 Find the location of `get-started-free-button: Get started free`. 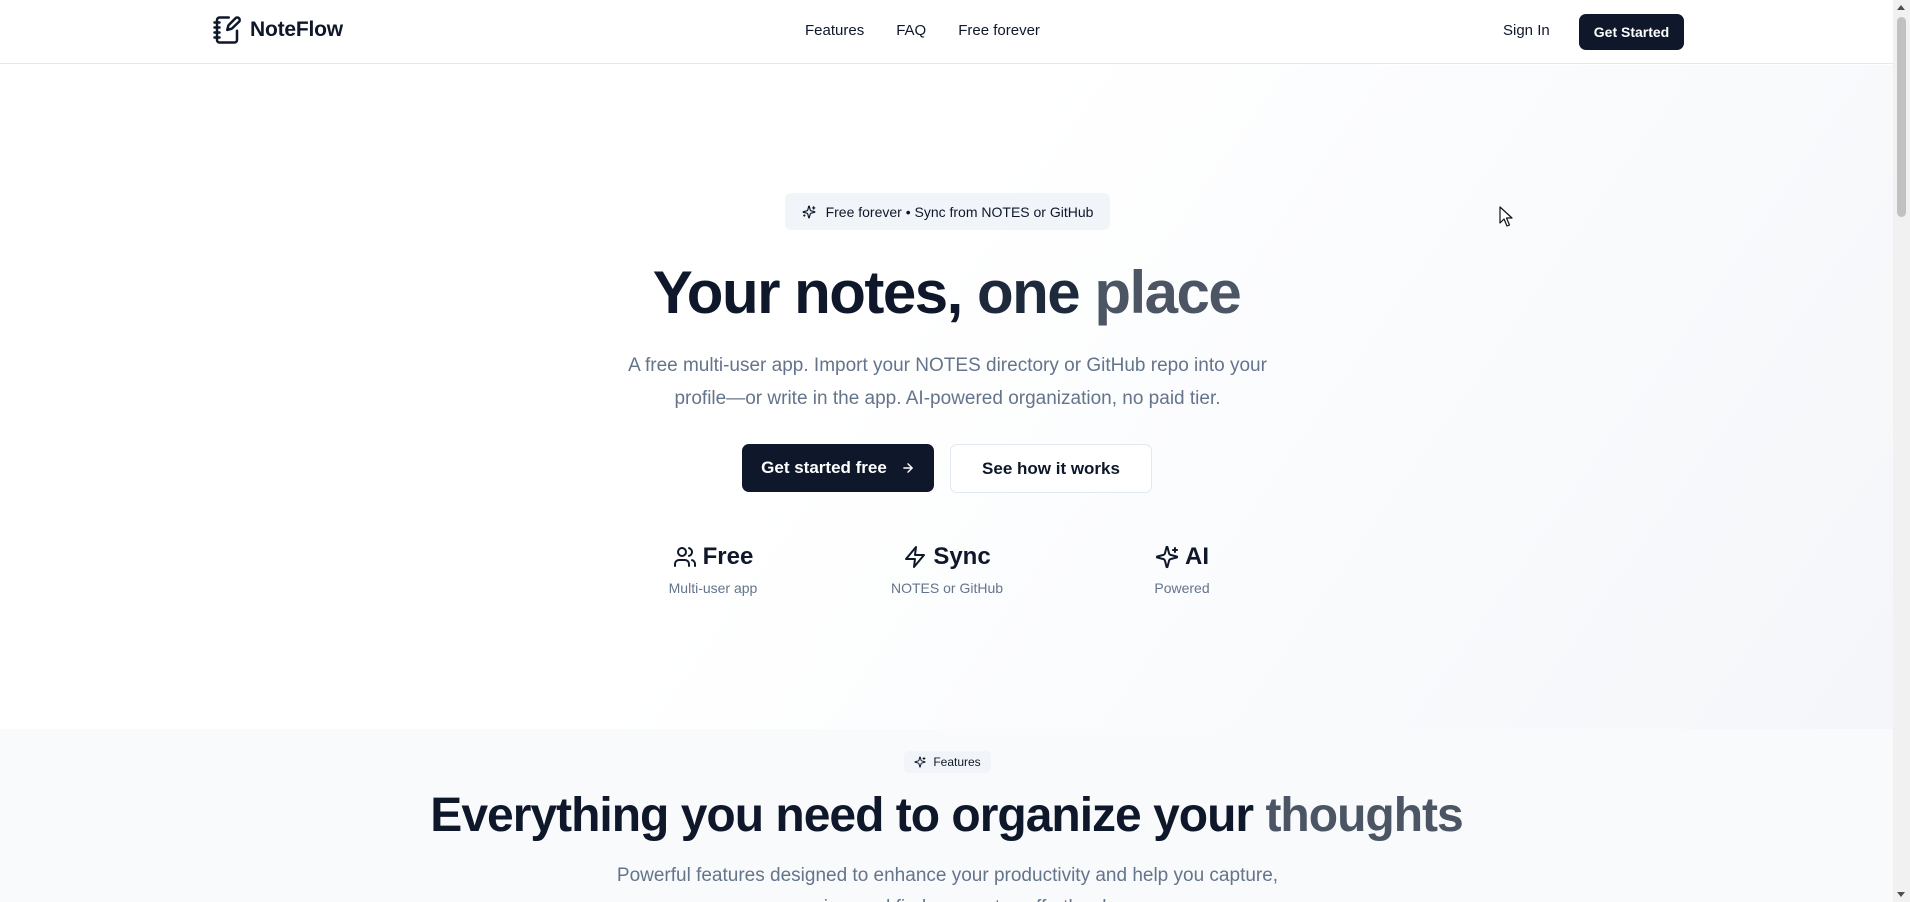

get-started-free-button: Get started free is located at coordinates (838, 468).